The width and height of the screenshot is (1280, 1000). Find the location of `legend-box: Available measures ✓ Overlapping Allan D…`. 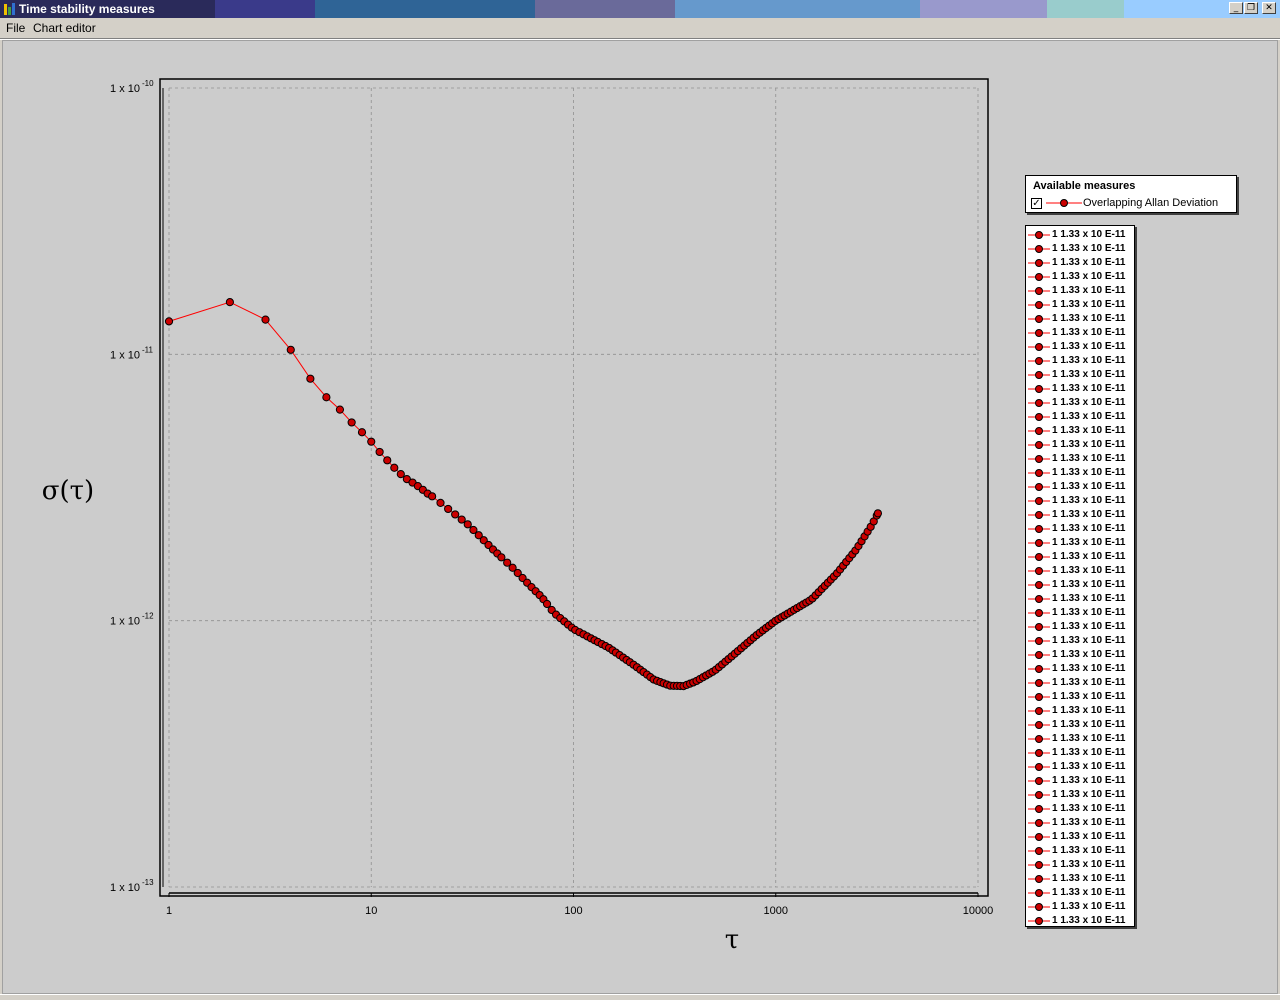

legend-box: Available measures ✓ Overlapping Allan D… is located at coordinates (1131, 194).